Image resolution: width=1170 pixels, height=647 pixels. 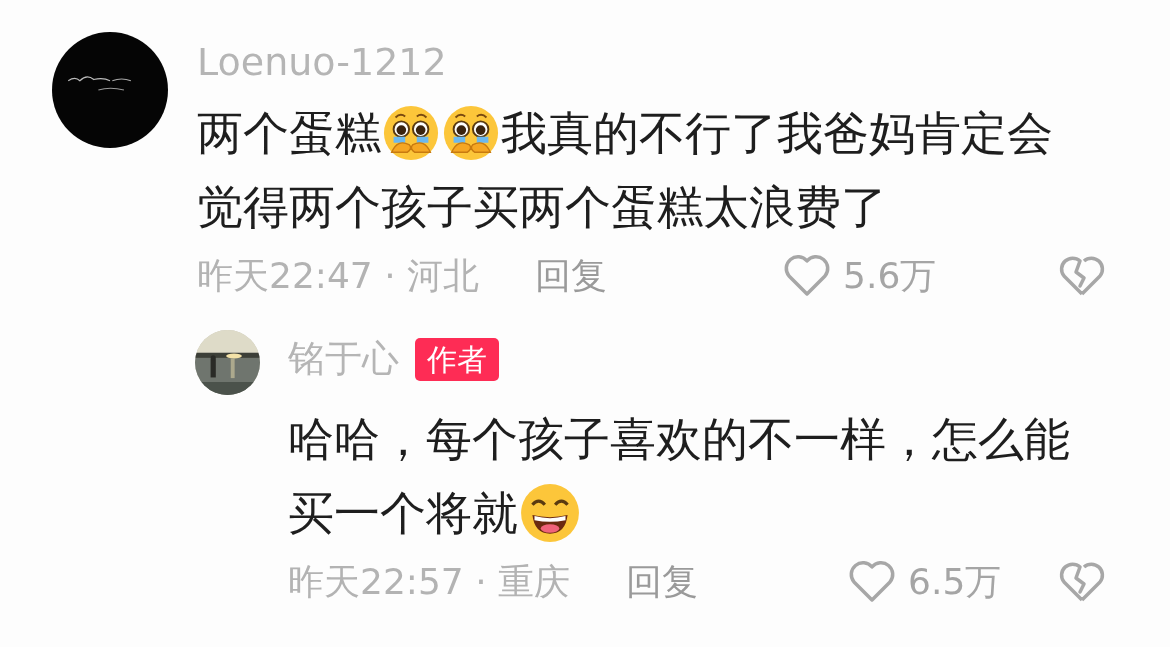 I want to click on like-count: 6.5万, so click(x=955, y=582).